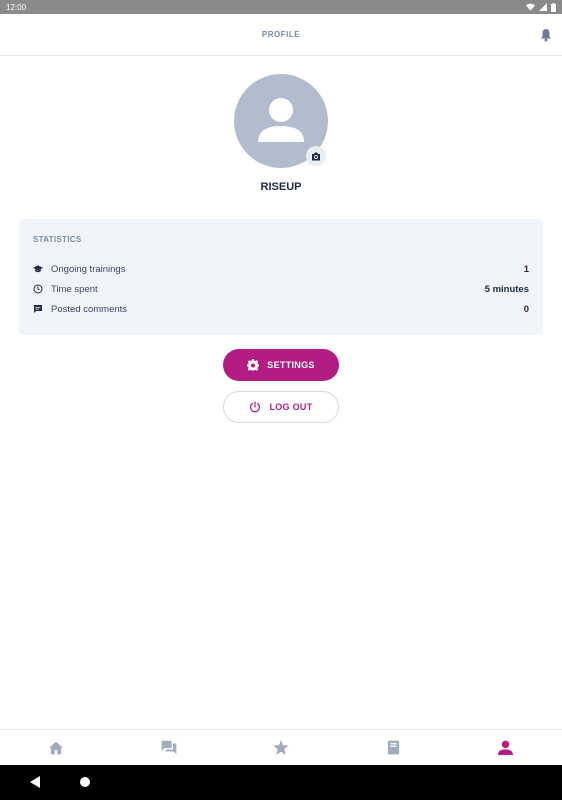  I want to click on person-placeholder-icon, so click(281, 120).